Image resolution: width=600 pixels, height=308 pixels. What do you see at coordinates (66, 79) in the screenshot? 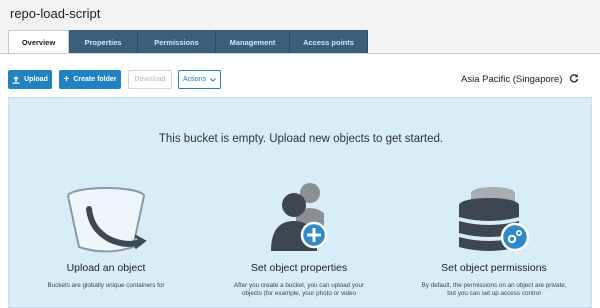
I see `plus-icon: +` at bounding box center [66, 79].